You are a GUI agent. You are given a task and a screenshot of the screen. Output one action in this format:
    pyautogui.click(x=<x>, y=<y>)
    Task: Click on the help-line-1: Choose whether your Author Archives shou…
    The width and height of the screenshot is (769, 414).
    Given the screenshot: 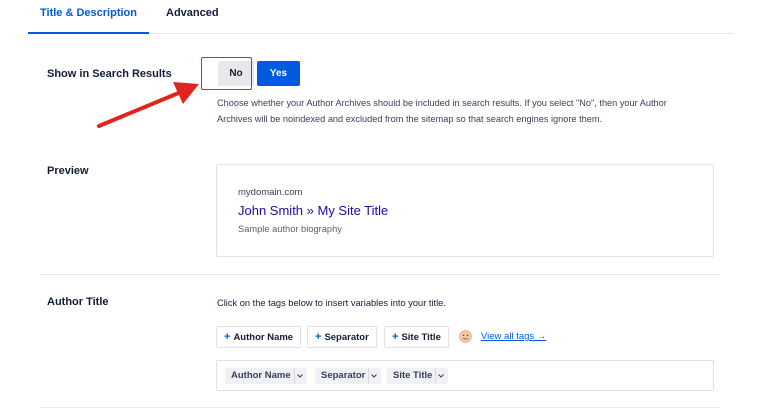 What is the action you would take?
    pyautogui.click(x=442, y=103)
    